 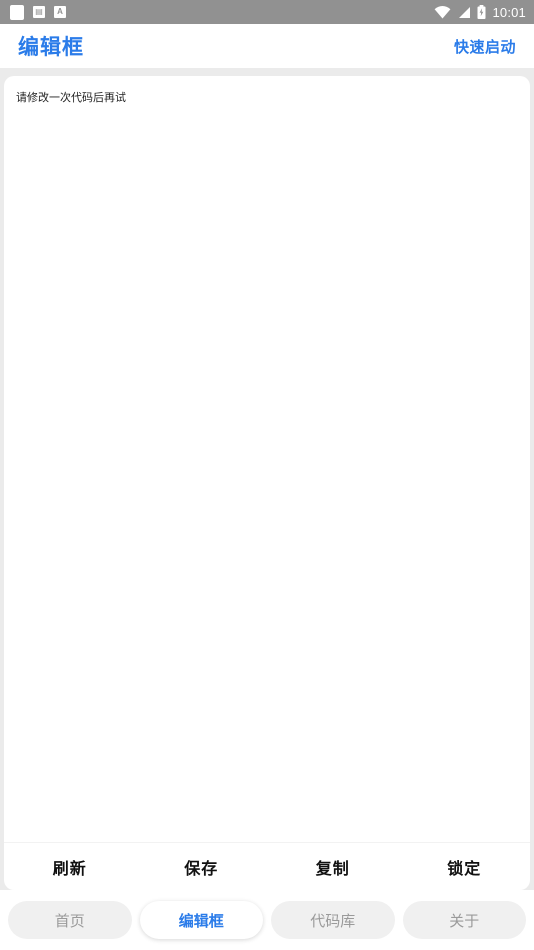 What do you see at coordinates (267, 12) in the screenshot?
I see `status-bar: ▤ A 10:01` at bounding box center [267, 12].